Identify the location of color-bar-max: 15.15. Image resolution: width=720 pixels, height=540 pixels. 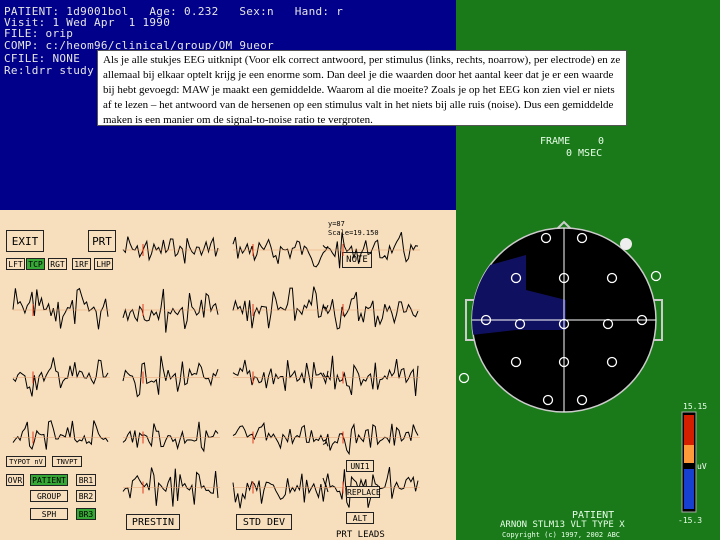
(695, 406).